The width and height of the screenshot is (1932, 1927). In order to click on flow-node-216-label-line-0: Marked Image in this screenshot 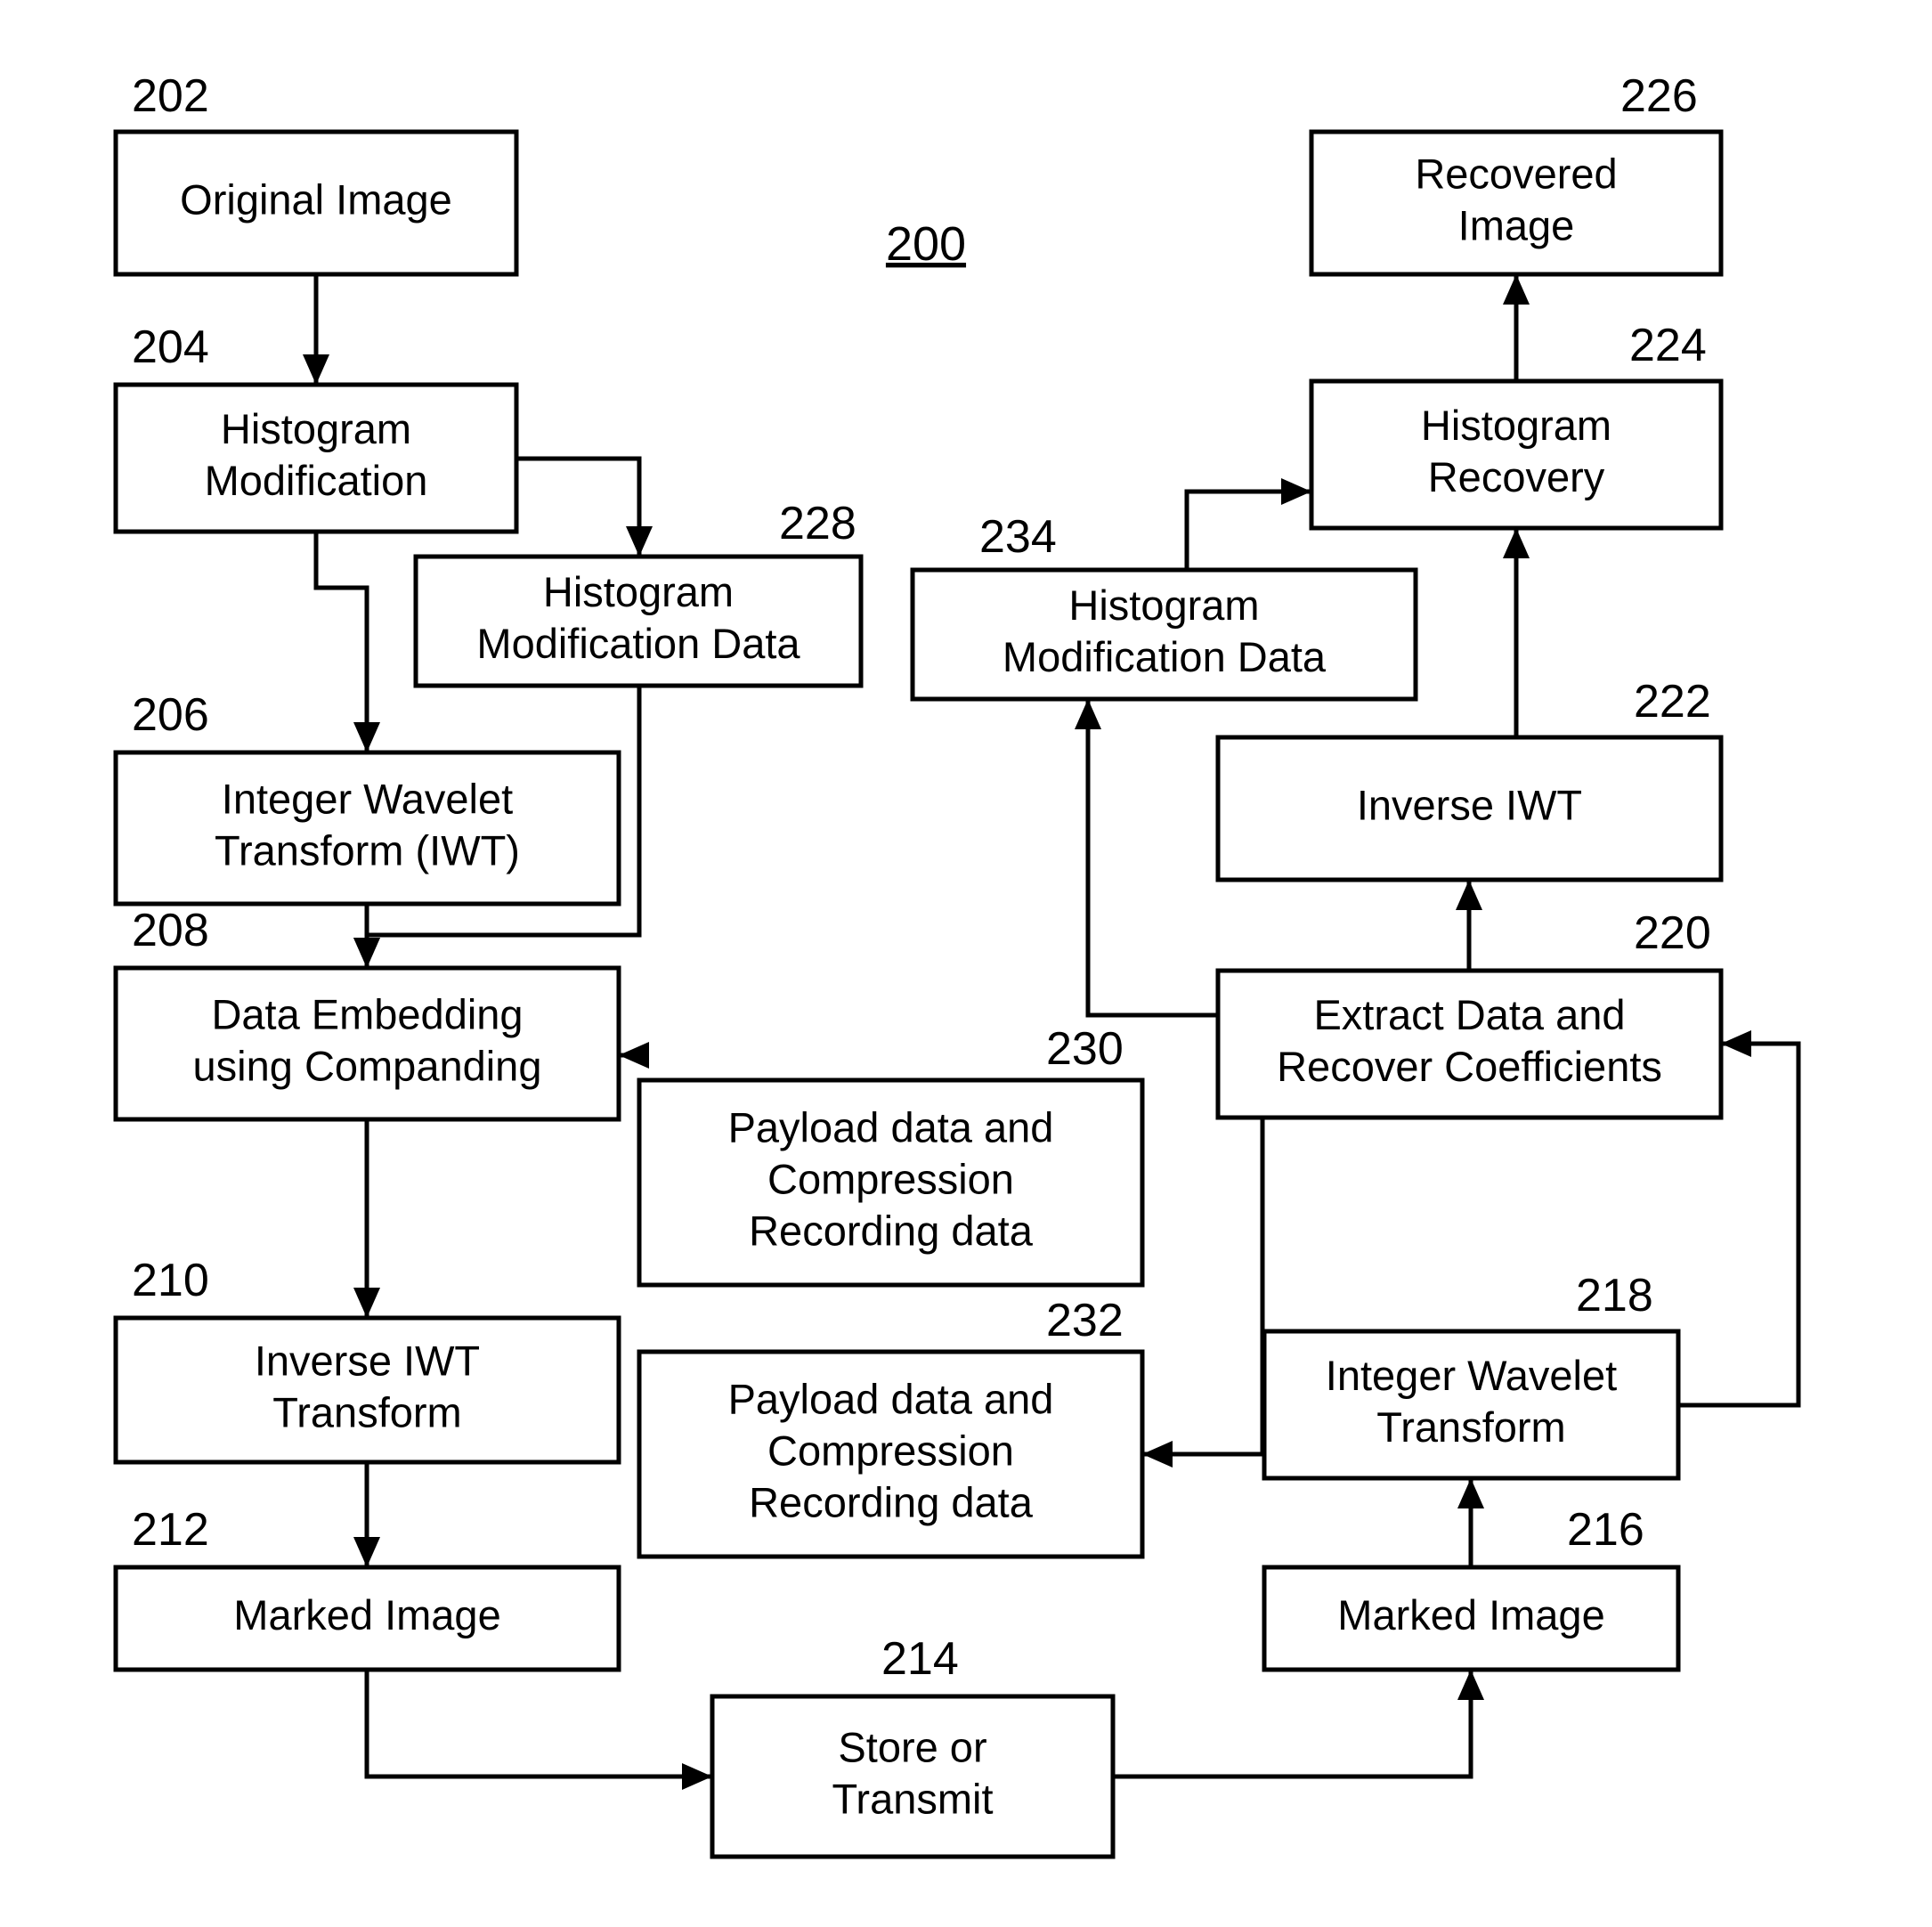, I will do `click(1471, 1614)`.